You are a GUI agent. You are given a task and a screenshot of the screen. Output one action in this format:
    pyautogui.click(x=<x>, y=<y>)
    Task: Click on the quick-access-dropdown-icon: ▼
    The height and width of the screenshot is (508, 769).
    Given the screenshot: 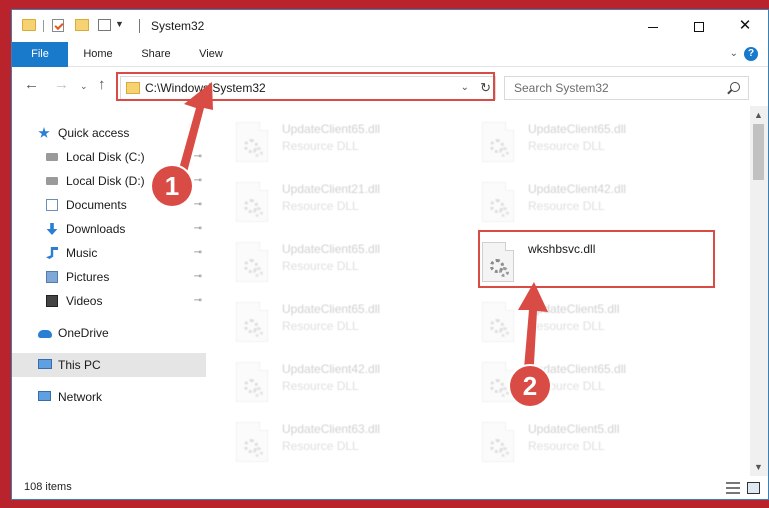 What is the action you would take?
    pyautogui.click(x=119, y=24)
    